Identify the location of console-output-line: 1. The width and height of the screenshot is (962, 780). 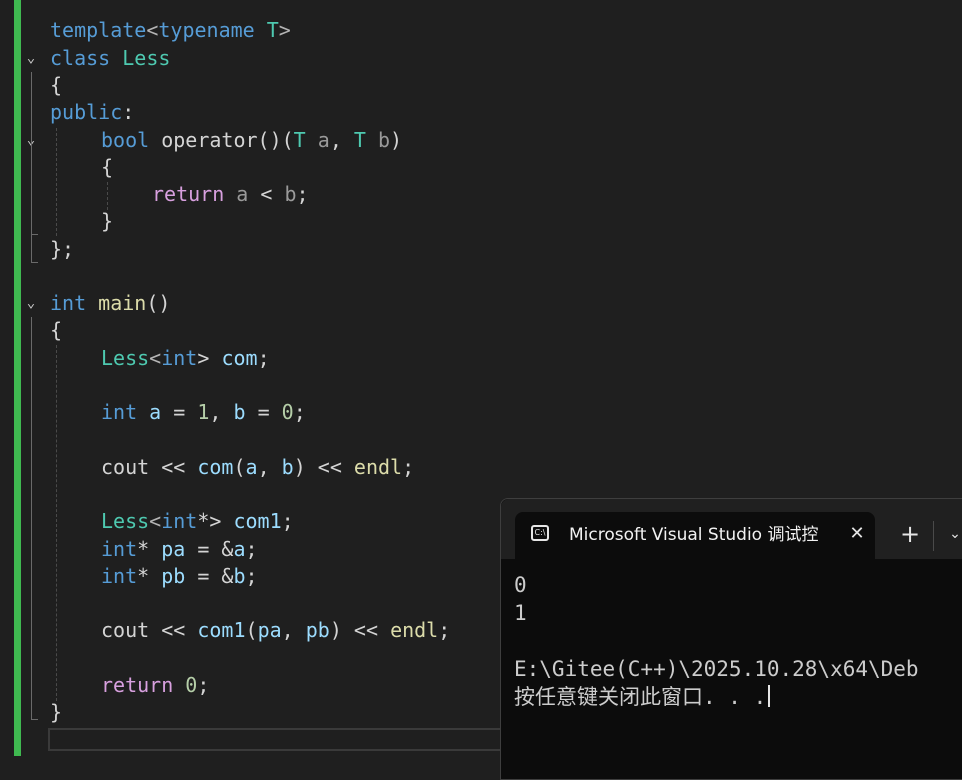
(520, 613).